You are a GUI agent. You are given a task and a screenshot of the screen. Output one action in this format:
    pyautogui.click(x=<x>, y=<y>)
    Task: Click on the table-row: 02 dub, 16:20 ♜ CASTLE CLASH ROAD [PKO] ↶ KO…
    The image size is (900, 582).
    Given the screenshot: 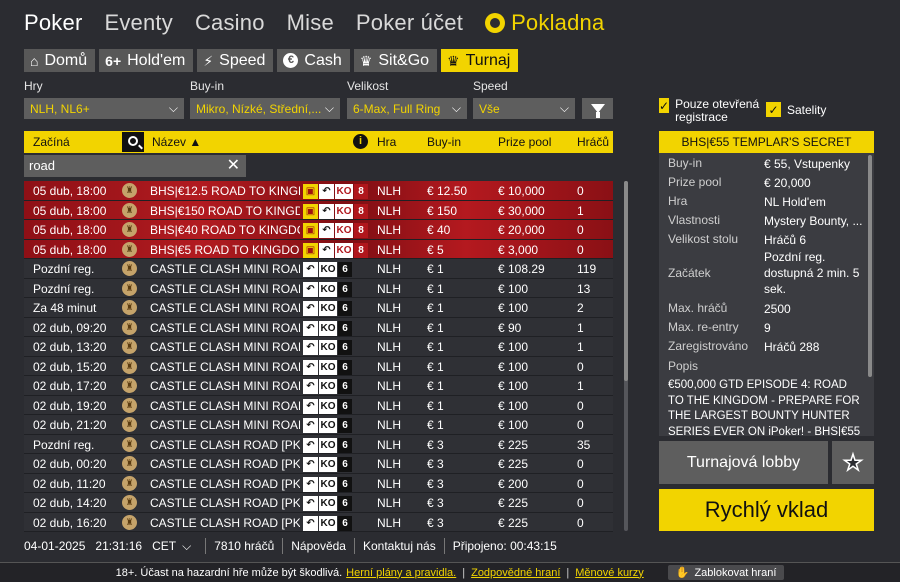 What is the action you would take?
    pyautogui.click(x=318, y=522)
    